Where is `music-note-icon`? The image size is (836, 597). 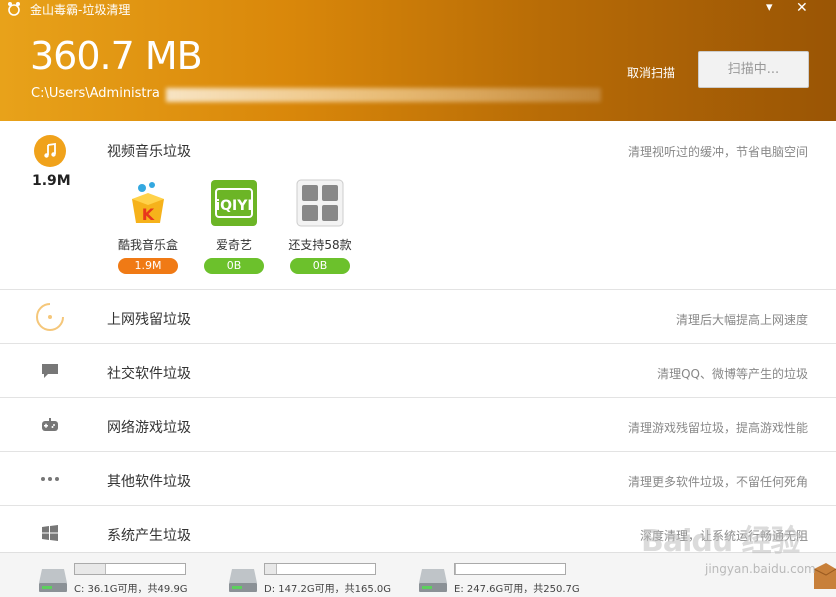
music-note-icon is located at coordinates (50, 151).